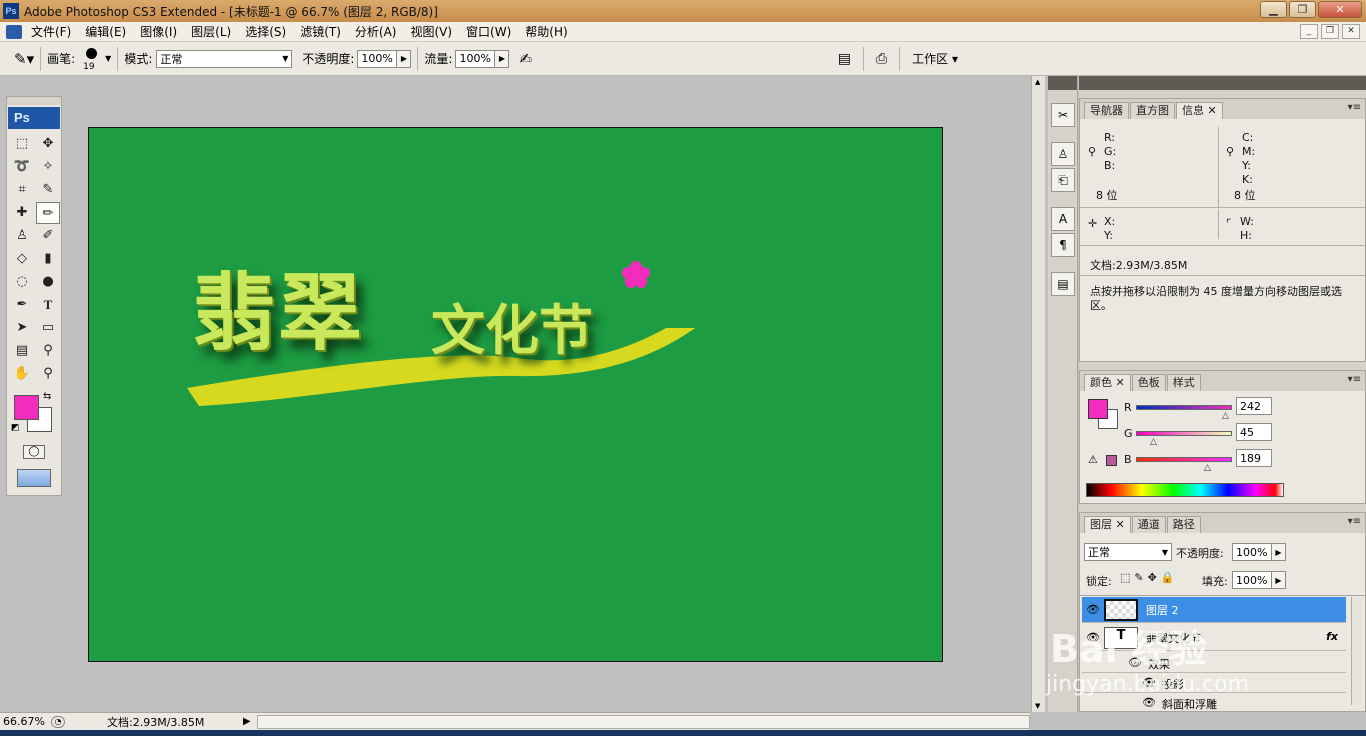 This screenshot has height=736, width=1366. Describe the element at coordinates (935, 58) in the screenshot. I see `workspace-menu: 工作区 ▾` at that location.